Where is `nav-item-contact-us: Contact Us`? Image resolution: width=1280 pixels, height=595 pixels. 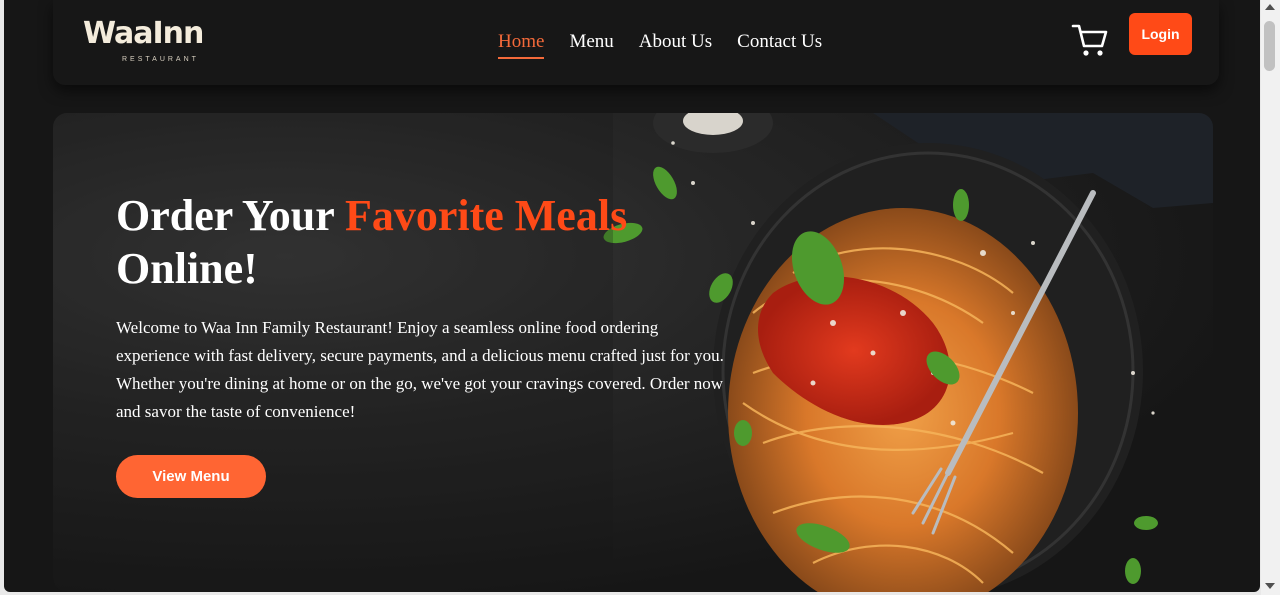
nav-item-contact-us: Contact Us is located at coordinates (779, 45).